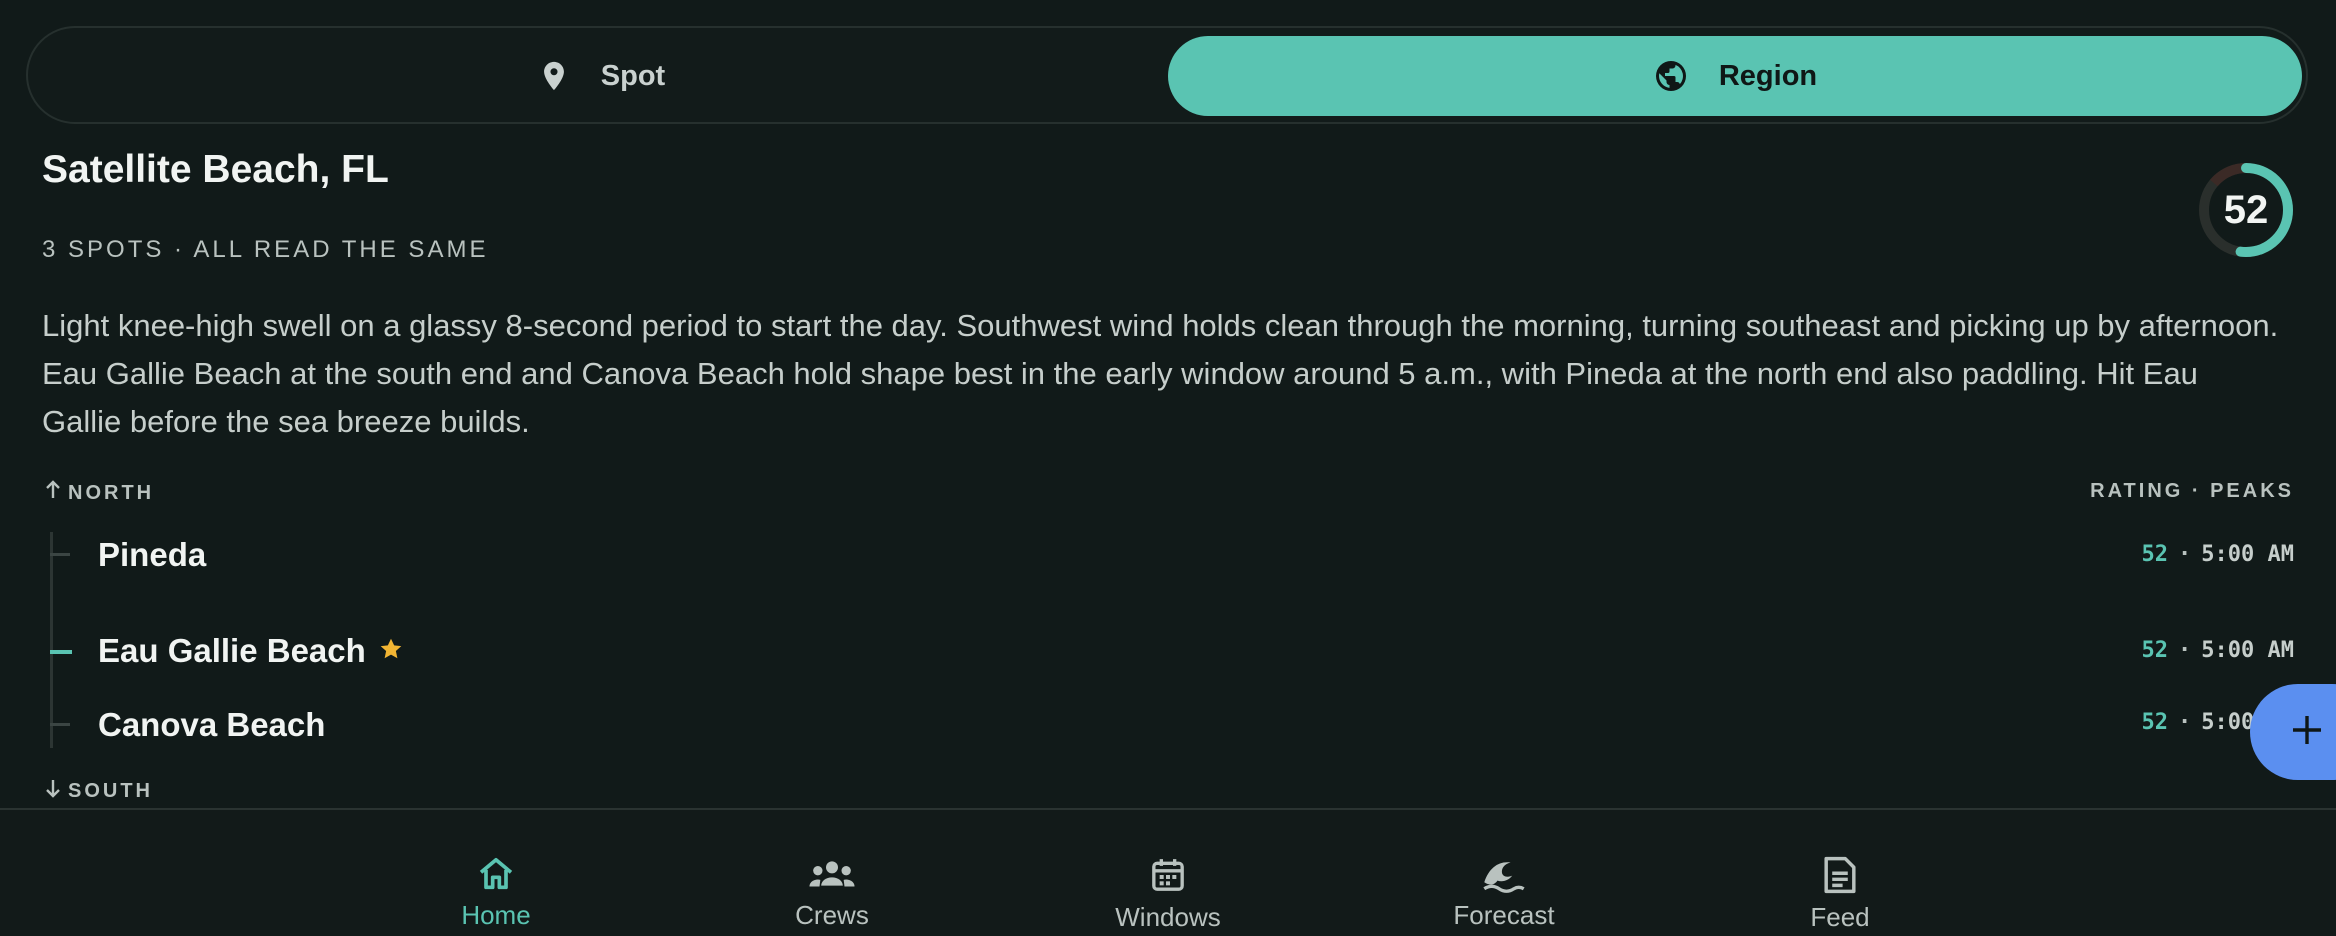  What do you see at coordinates (832, 915) in the screenshot?
I see `nav-crews-label: Crews` at bounding box center [832, 915].